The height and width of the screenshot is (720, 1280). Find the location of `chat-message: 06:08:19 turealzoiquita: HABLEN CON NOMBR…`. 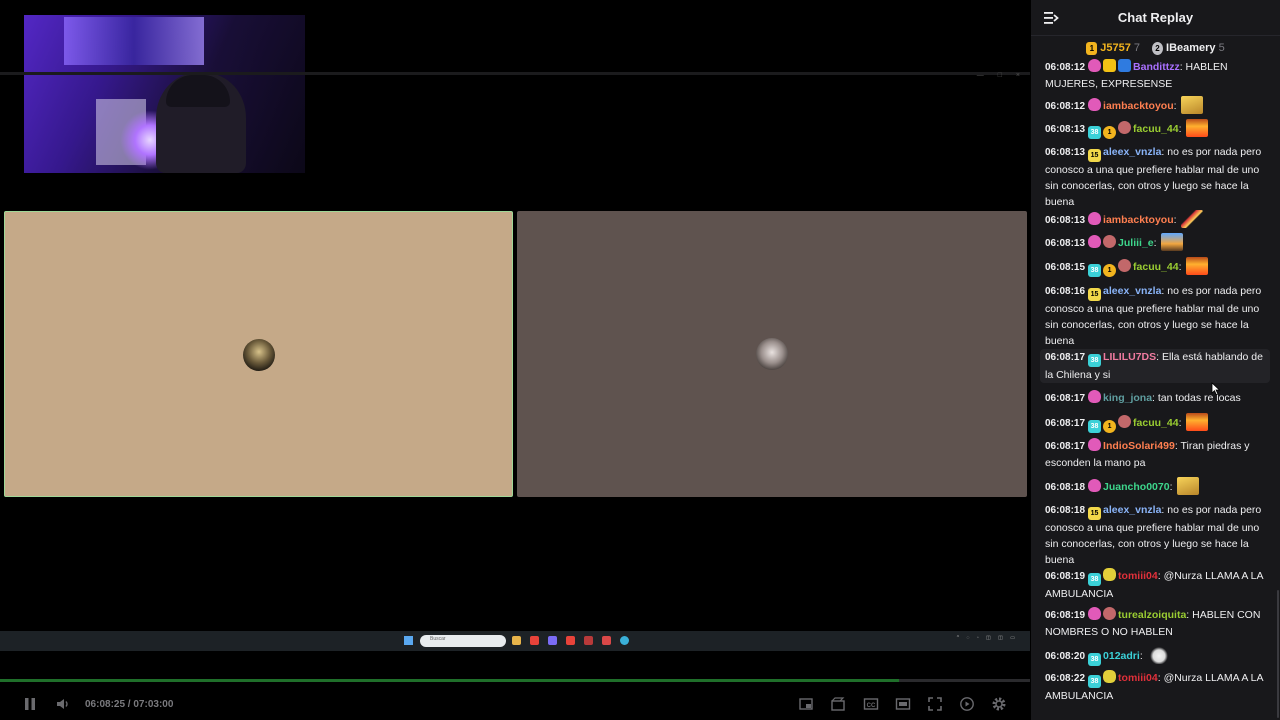

chat-message: 06:08:19 turealzoiquita: HABLEN CON NOMBR… is located at coordinates (1155, 623).